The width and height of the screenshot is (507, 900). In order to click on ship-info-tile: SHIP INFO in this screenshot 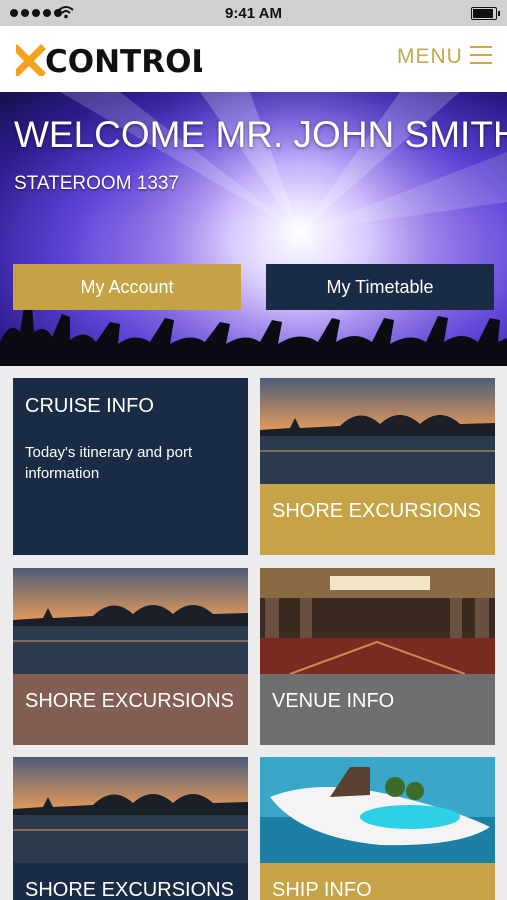, I will do `click(377, 828)`.